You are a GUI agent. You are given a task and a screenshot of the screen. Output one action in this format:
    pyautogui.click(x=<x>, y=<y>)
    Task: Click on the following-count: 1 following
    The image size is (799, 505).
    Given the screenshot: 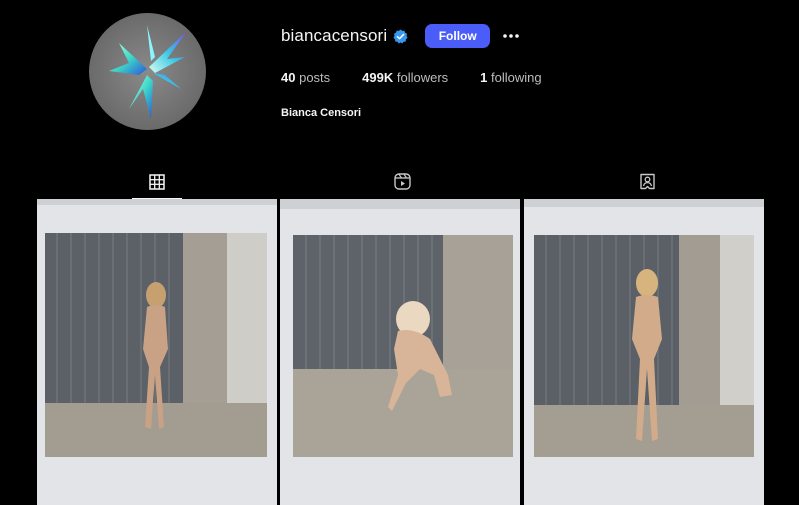 What is the action you would take?
    pyautogui.click(x=510, y=77)
    